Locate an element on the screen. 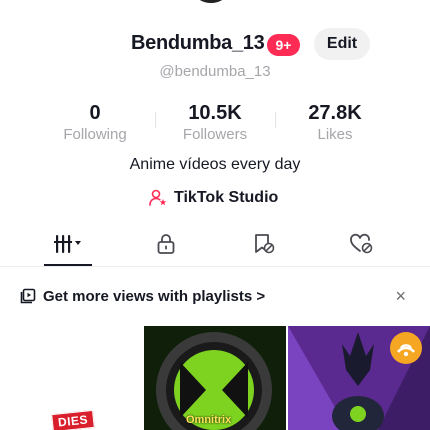 The image size is (430, 430). tabs-divider is located at coordinates (215, 266).